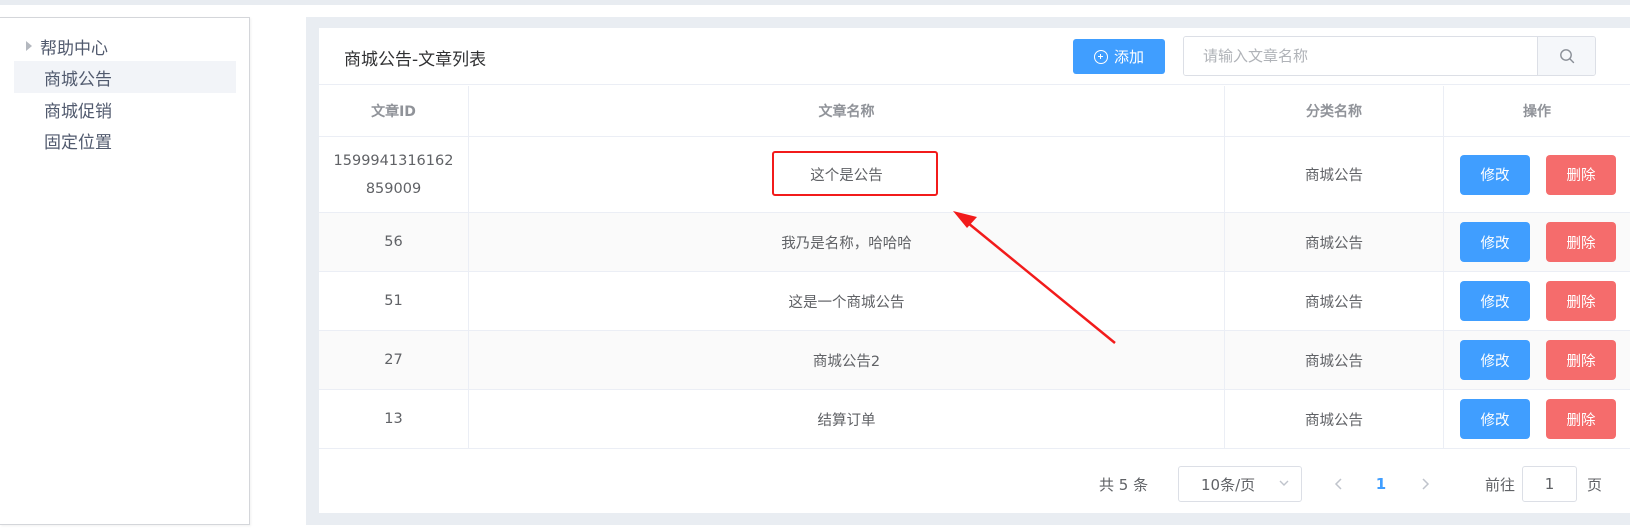 The width and height of the screenshot is (1630, 528). Describe the element at coordinates (125, 271) in the screenshot. I see `category-tree: 帮助中心 商城公告 商城促销 固定位置` at that location.